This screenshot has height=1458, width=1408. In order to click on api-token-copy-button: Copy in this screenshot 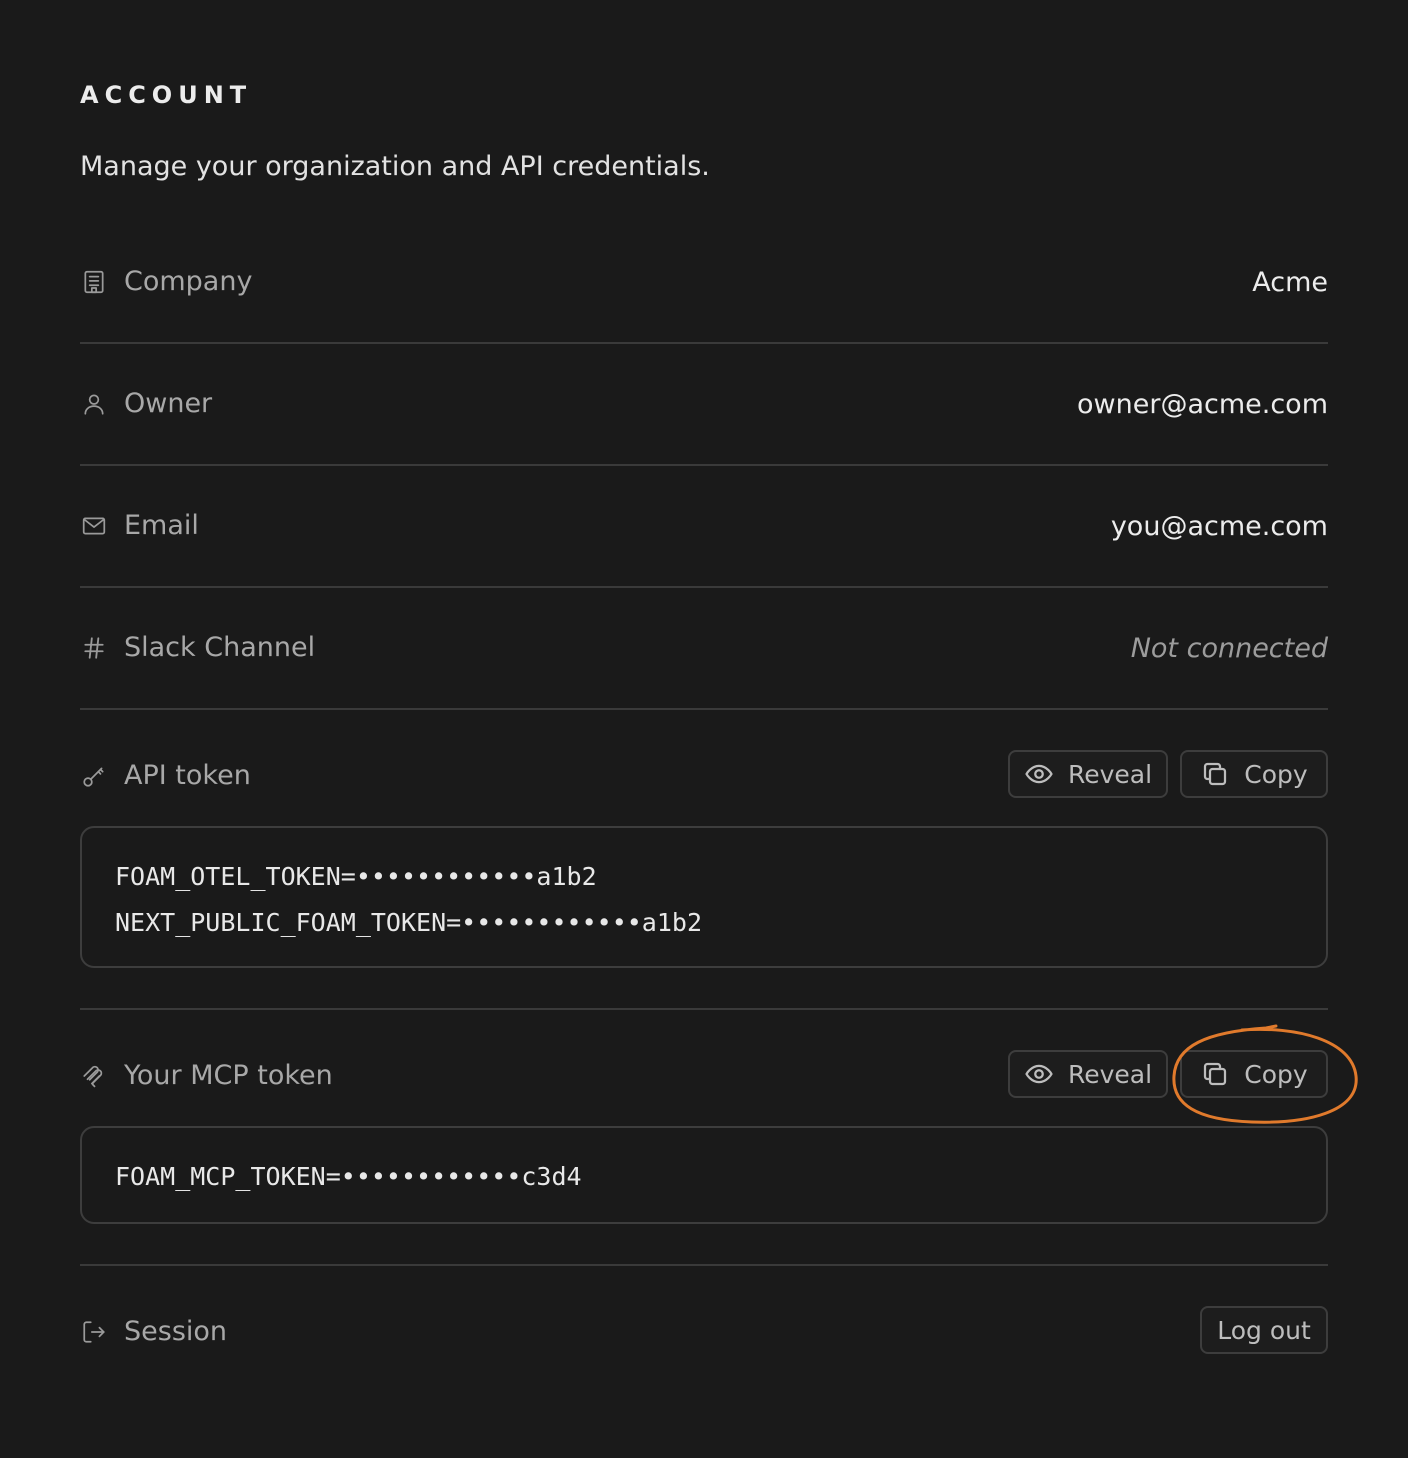, I will do `click(1254, 774)`.